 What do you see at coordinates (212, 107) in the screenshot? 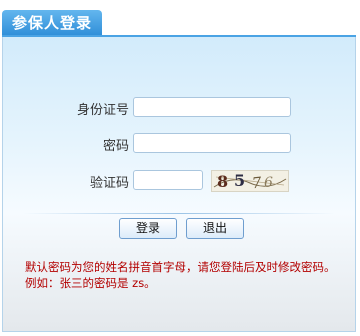
I see `id-number-input` at bounding box center [212, 107].